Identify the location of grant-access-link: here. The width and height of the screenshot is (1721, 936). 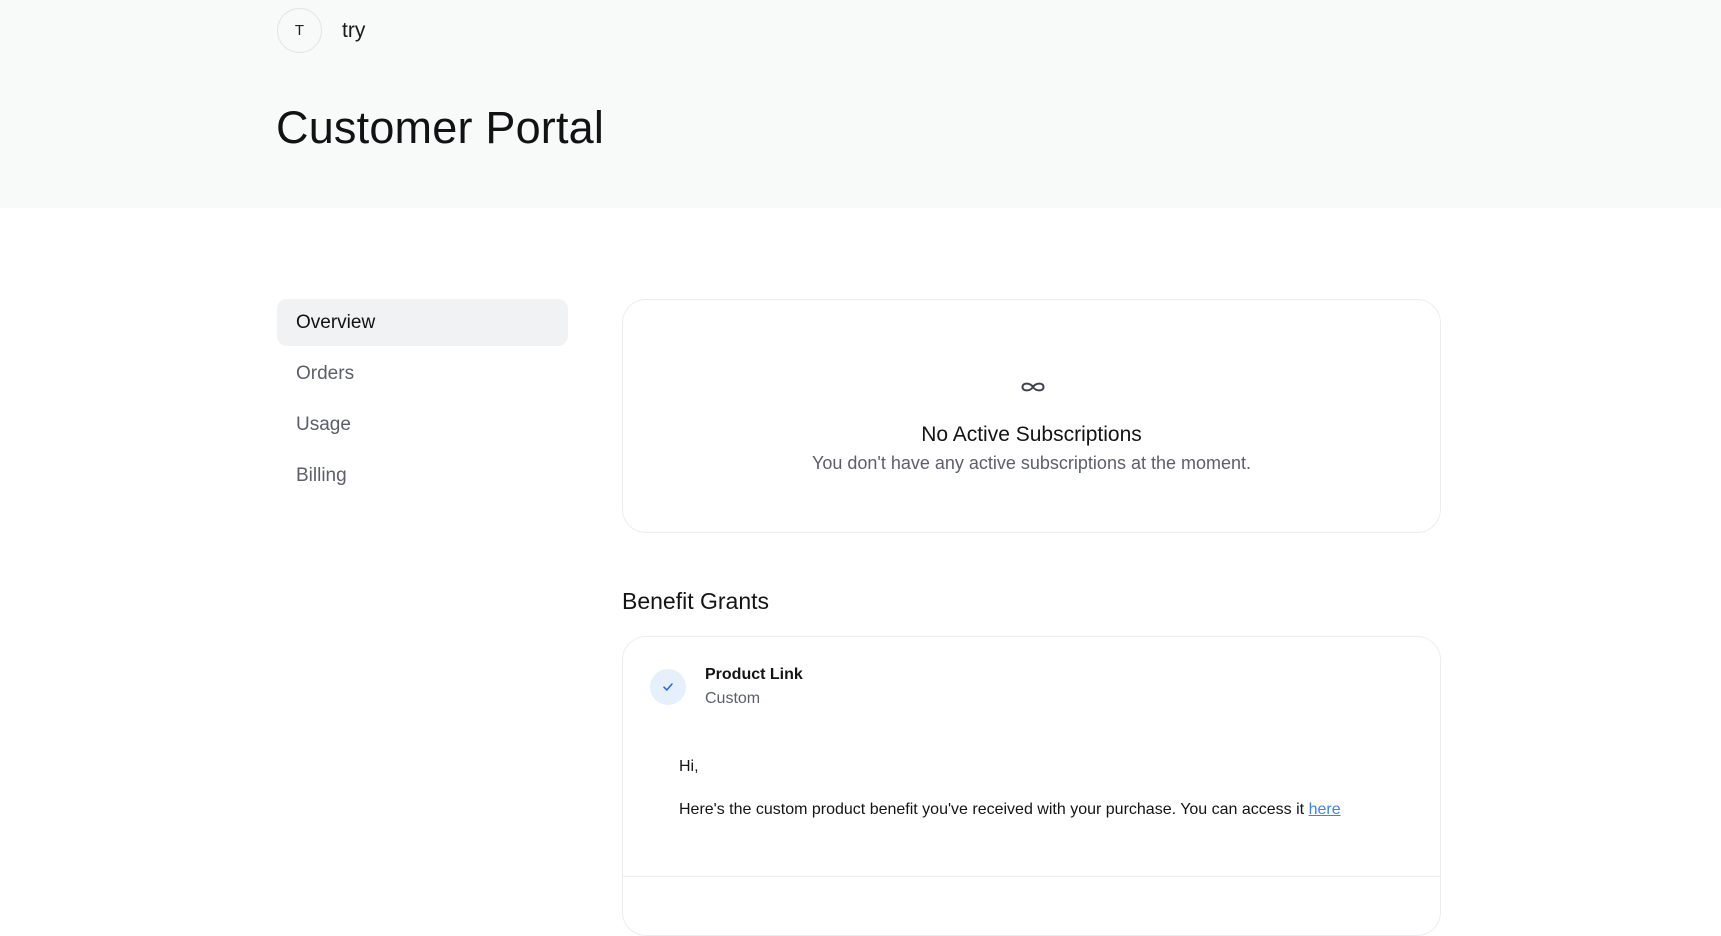
(1325, 809).